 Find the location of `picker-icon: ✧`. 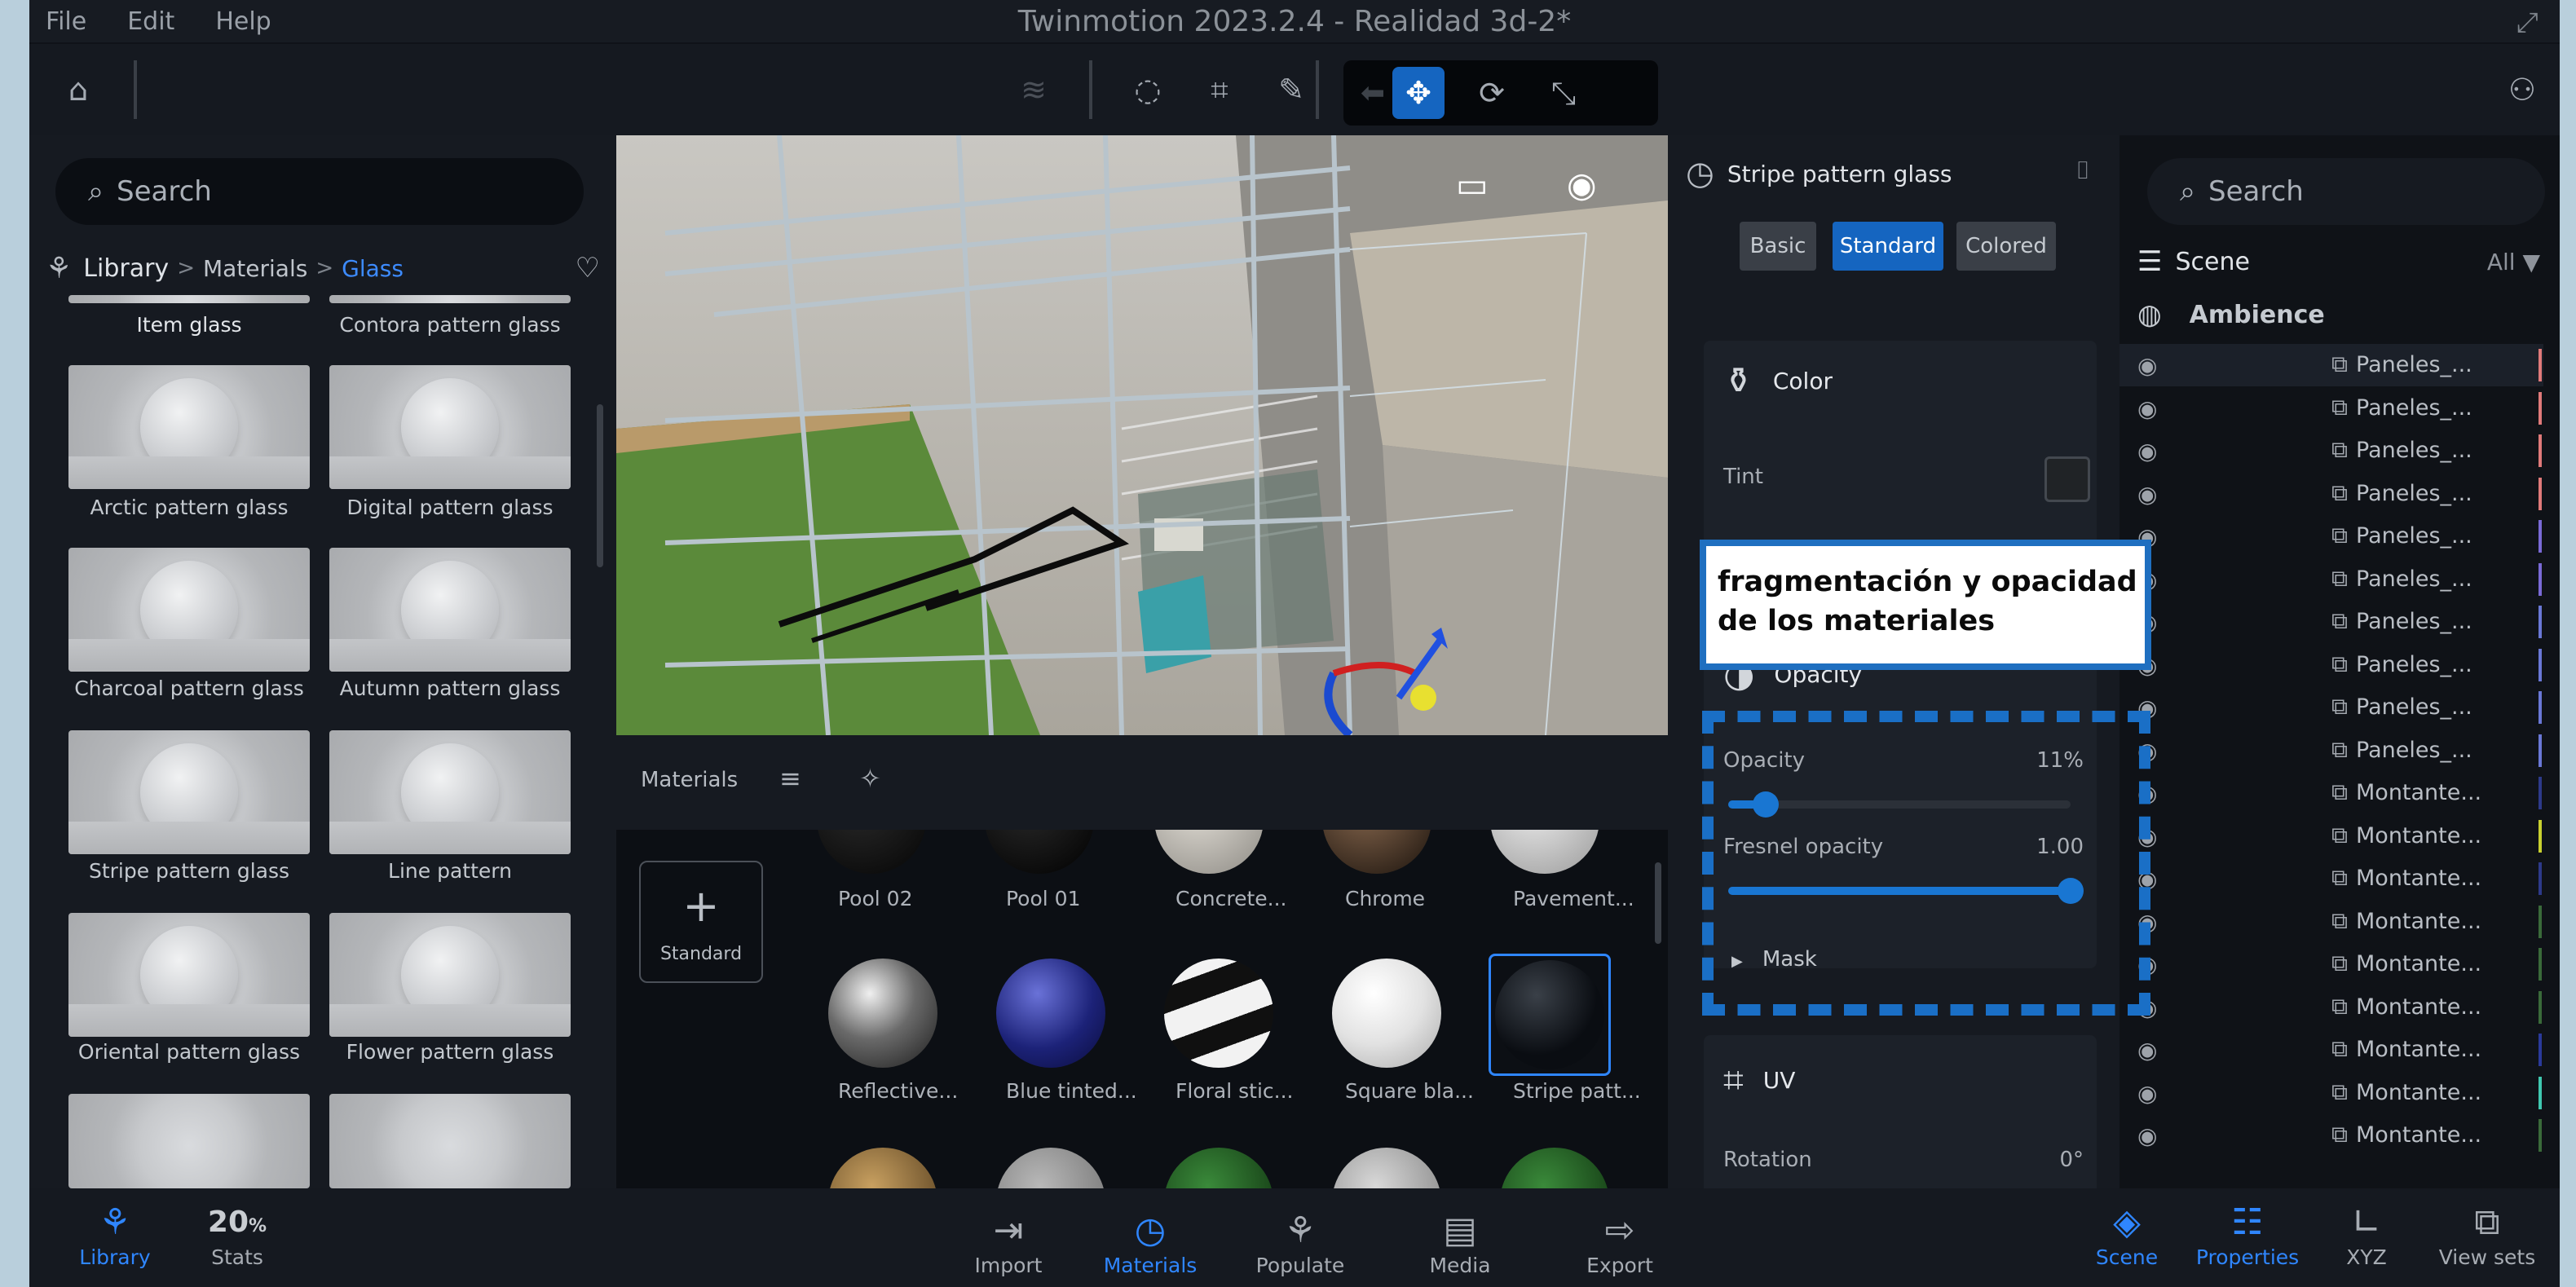

picker-icon: ✧ is located at coordinates (870, 778).